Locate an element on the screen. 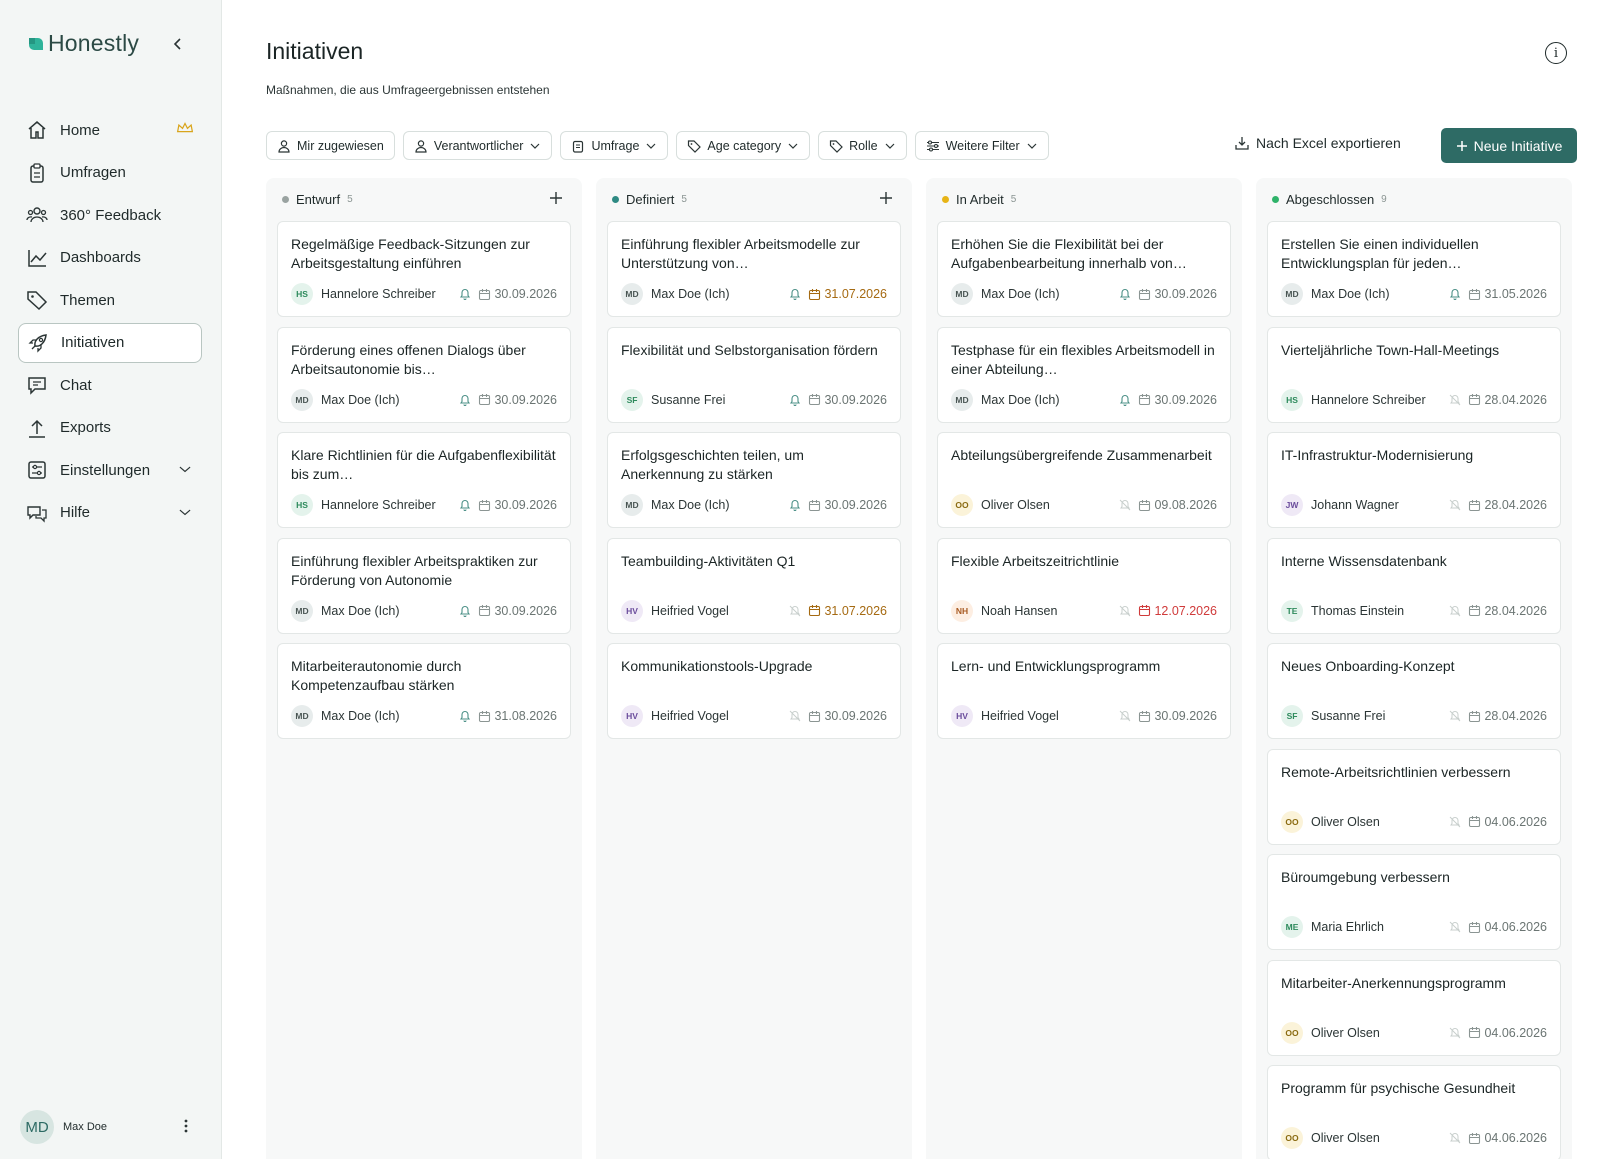 This screenshot has width=1600, height=1159. card-owner: Susanne Frei is located at coordinates (1348, 716).